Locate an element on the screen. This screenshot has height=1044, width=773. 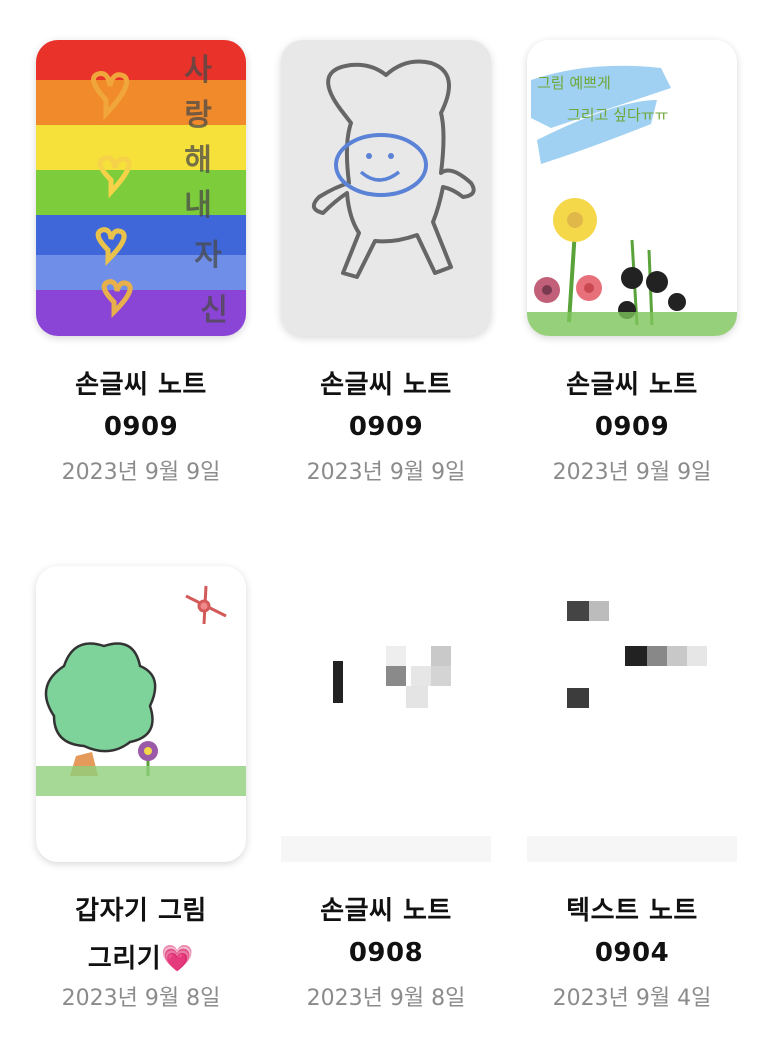
svg-text: 신 is located at coordinates (214, 310).